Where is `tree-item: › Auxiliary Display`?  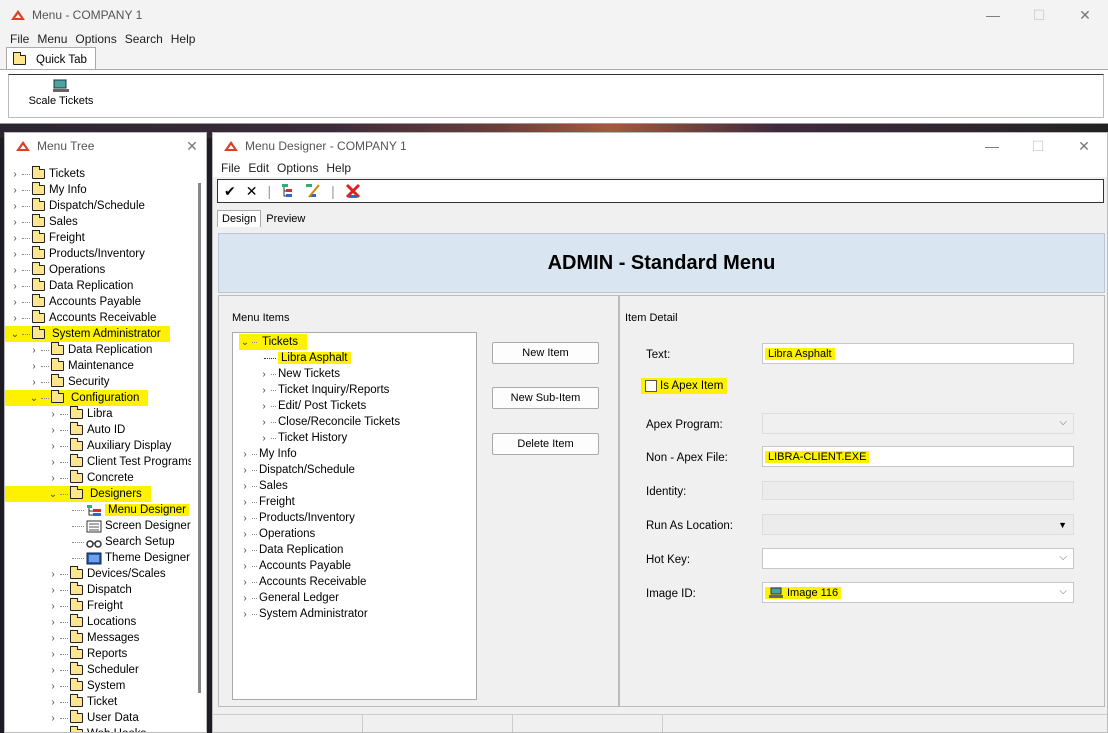
tree-item: › Auxiliary Display is located at coordinates (109, 446).